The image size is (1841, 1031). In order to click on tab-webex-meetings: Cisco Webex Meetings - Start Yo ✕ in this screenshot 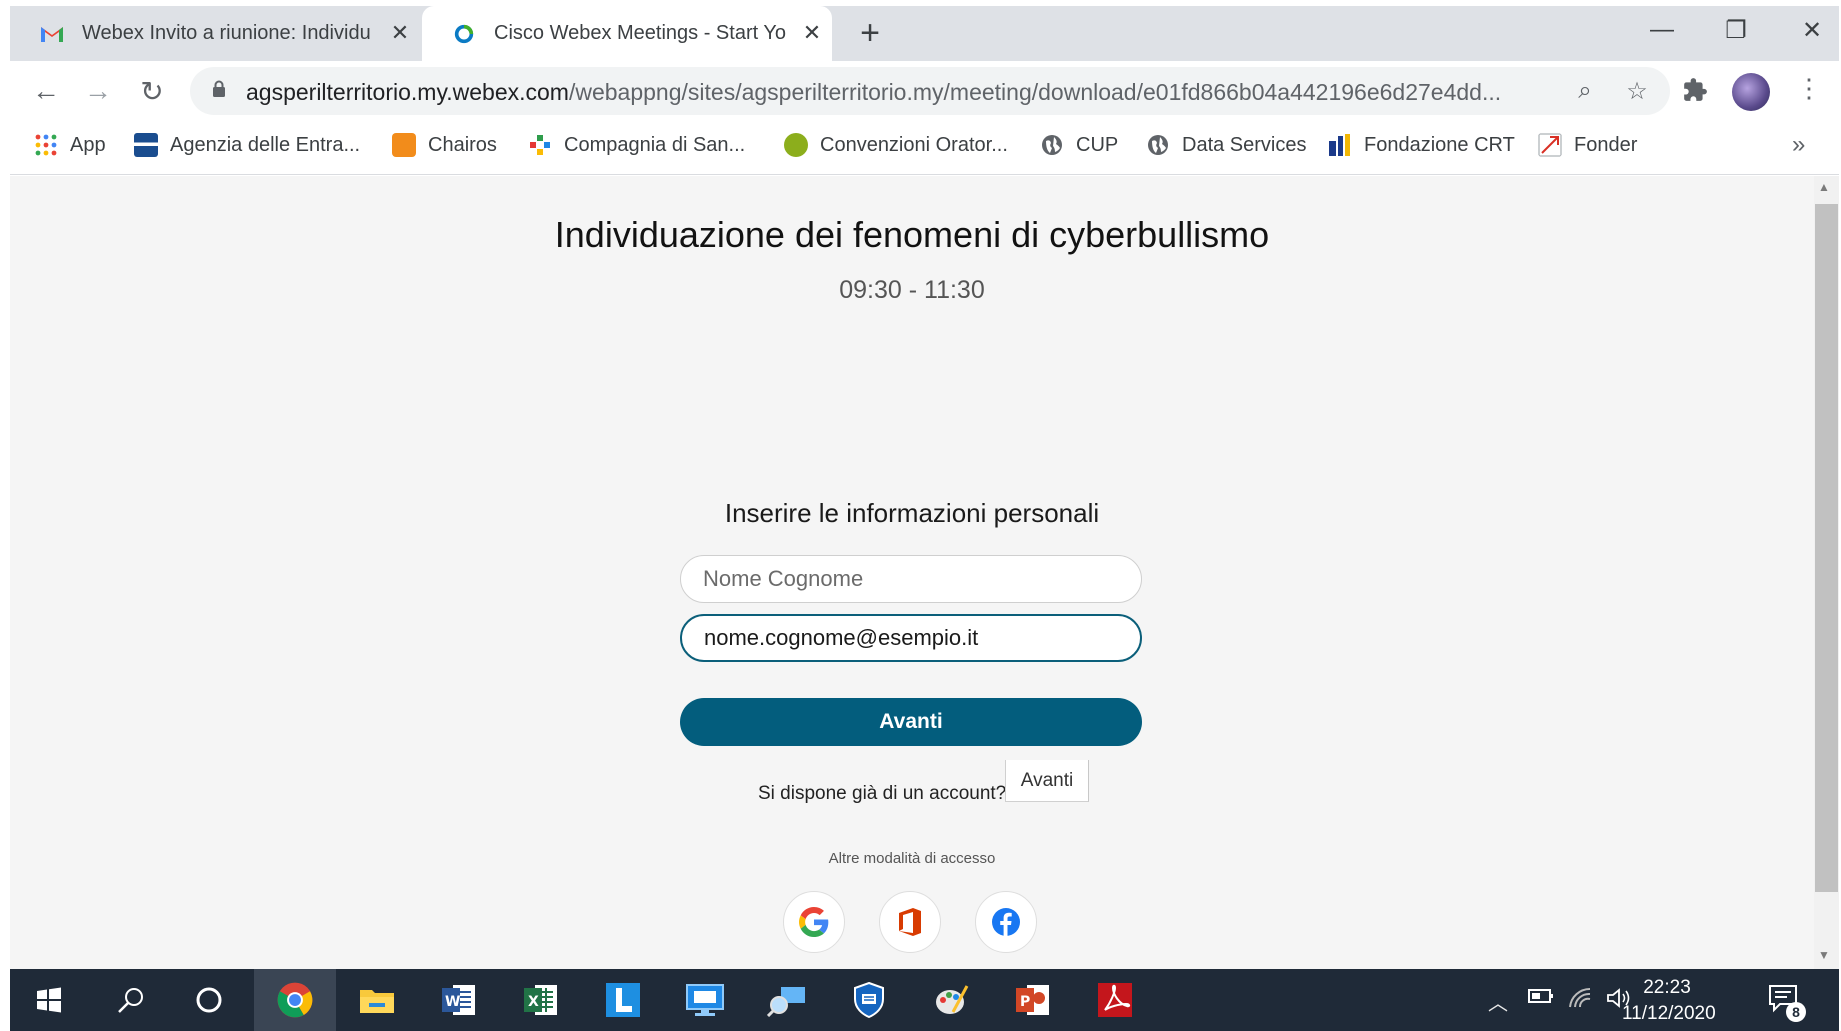, I will do `click(627, 33)`.